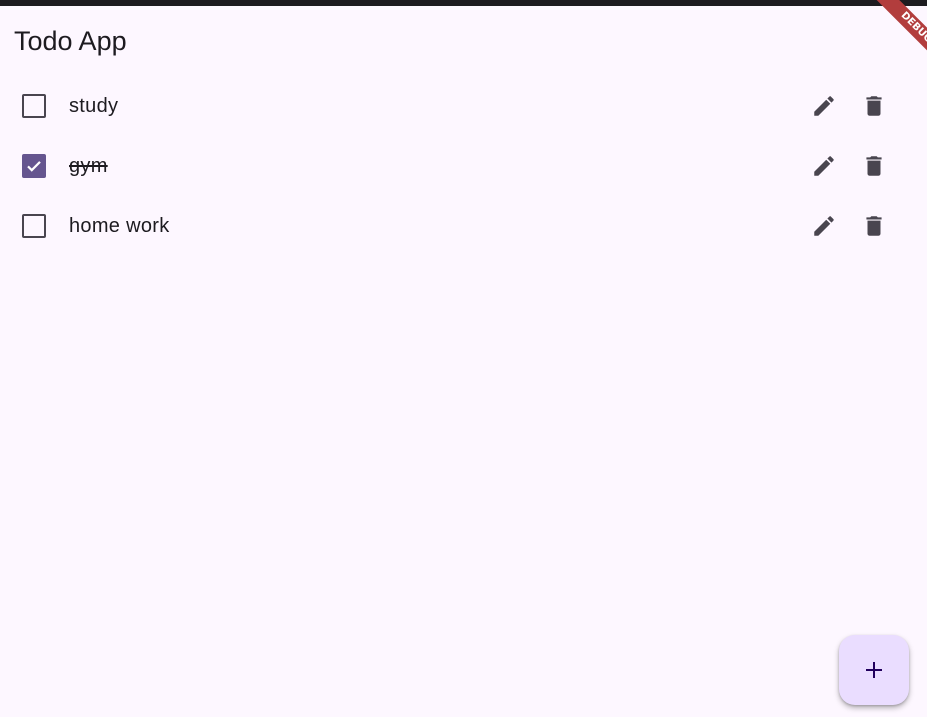  I want to click on todo-label: home work, so click(119, 226).